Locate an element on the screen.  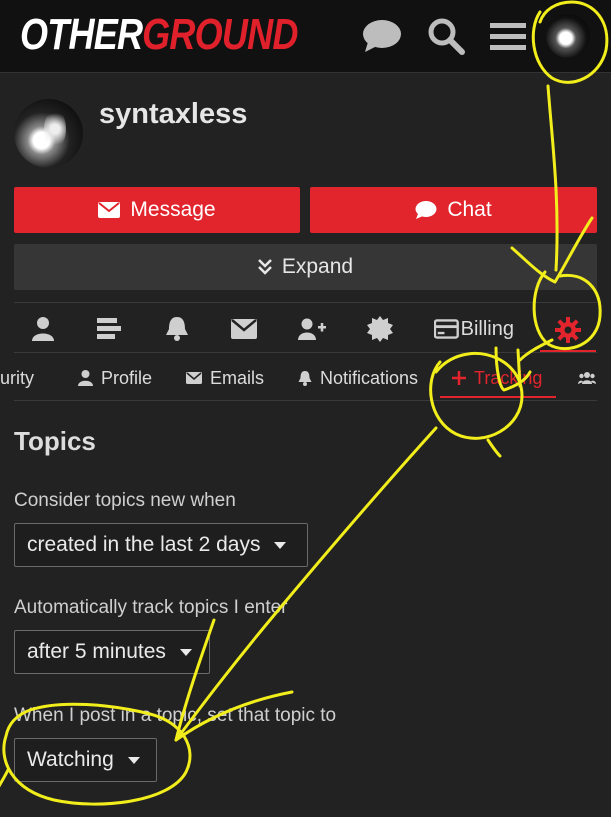
list-icon is located at coordinates (109, 329).